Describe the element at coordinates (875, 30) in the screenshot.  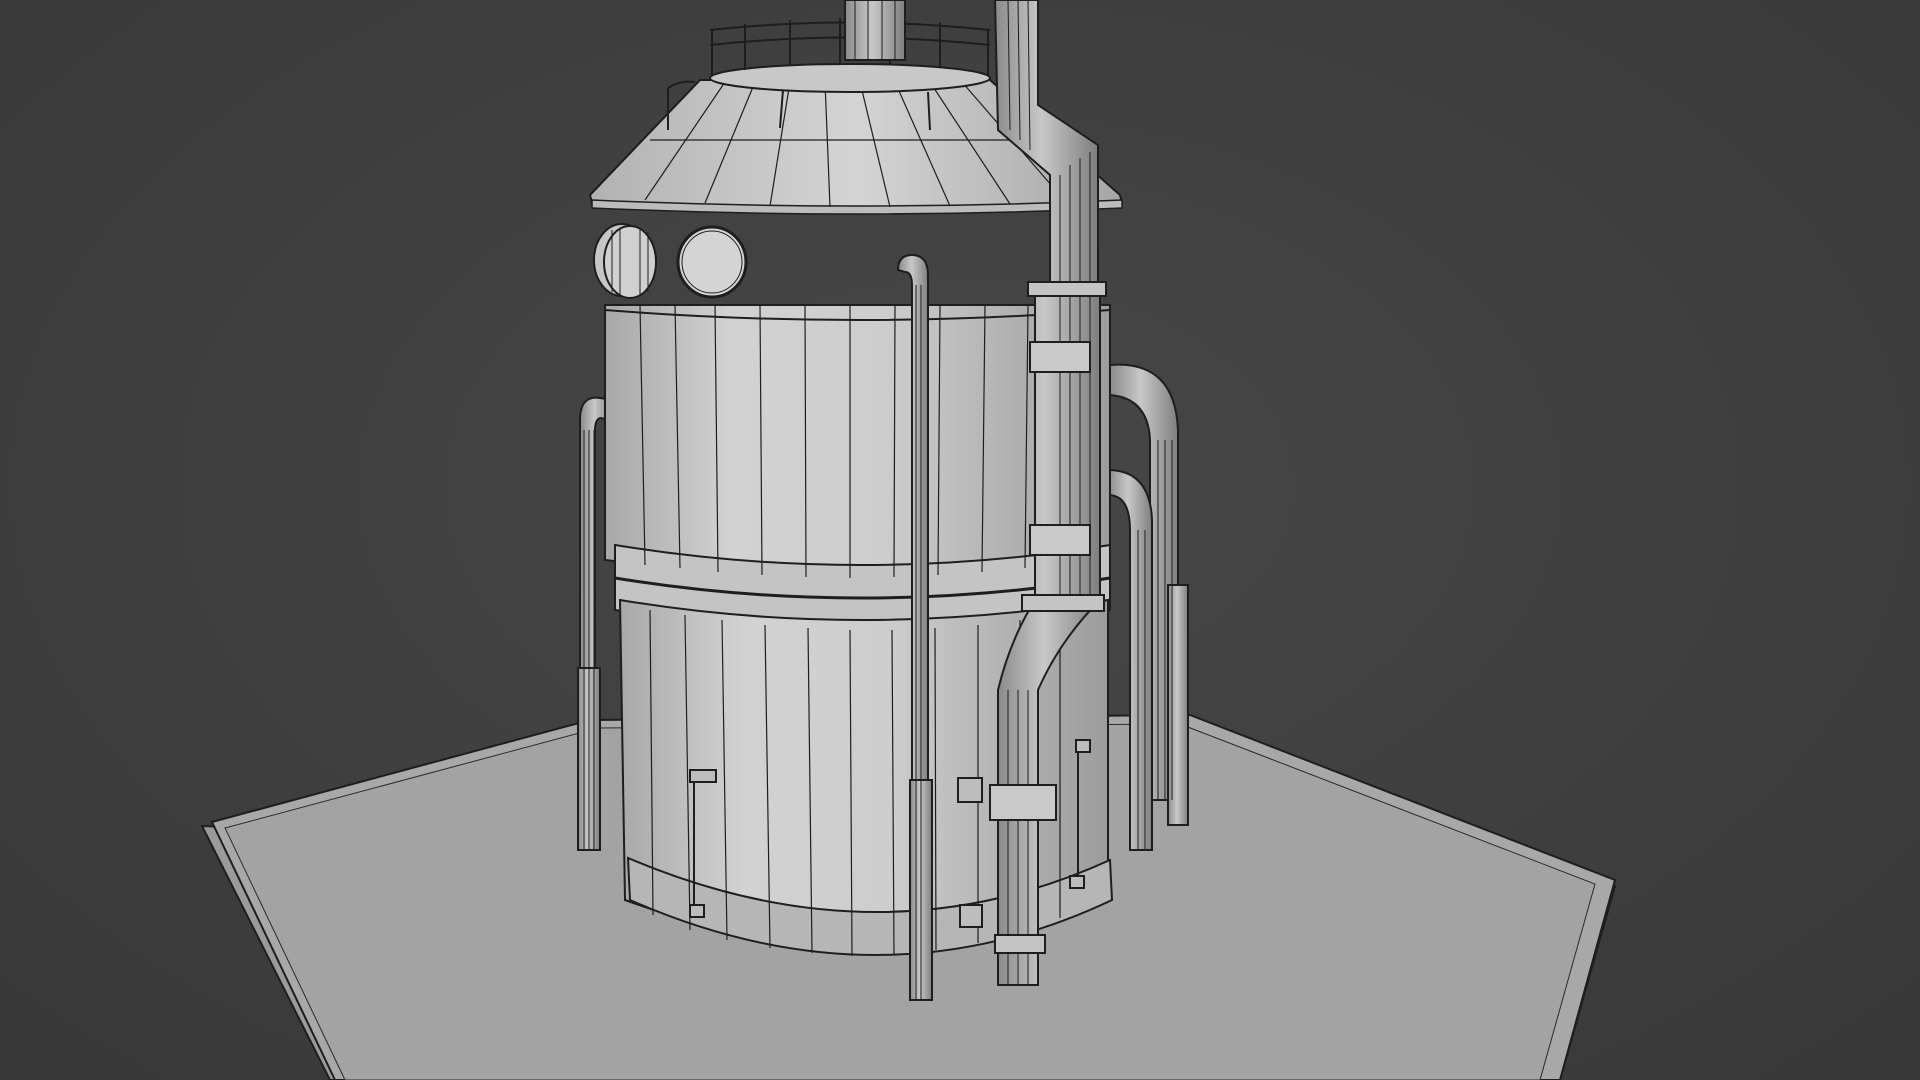
I see `top-vent` at that location.